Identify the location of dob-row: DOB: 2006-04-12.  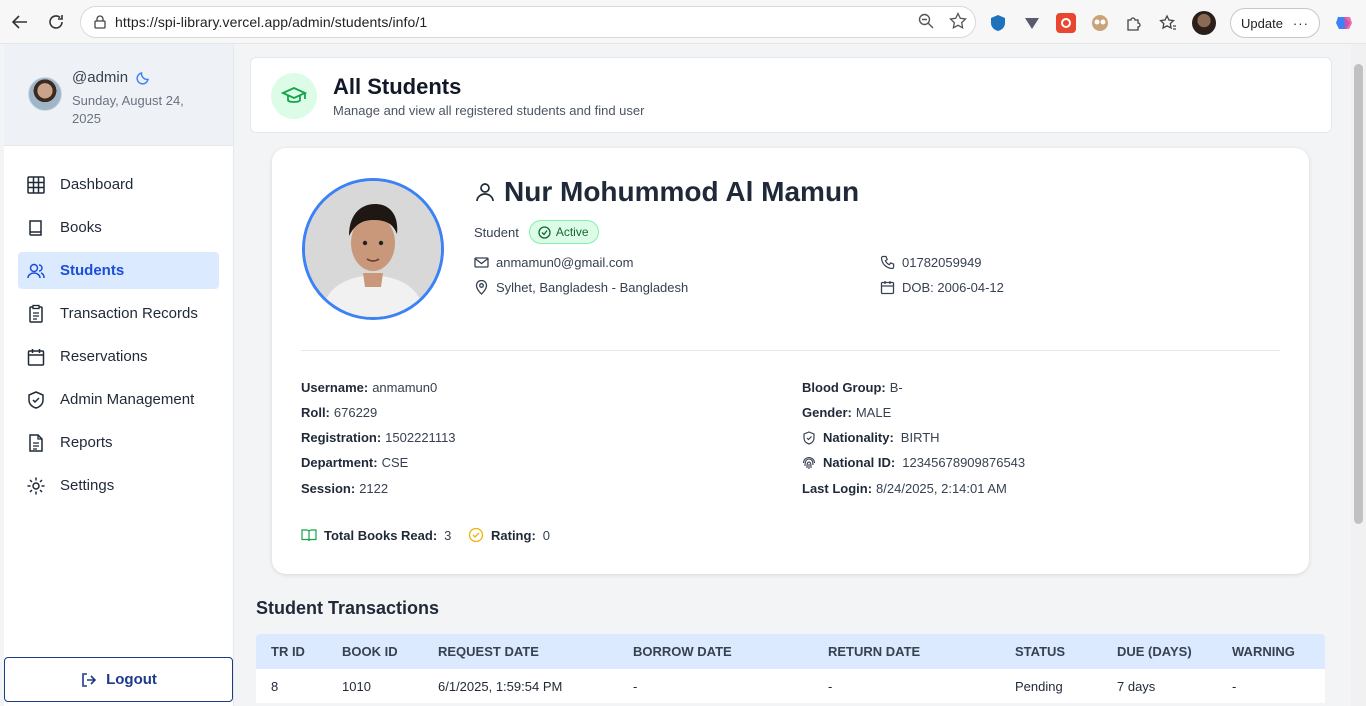
(942, 287).